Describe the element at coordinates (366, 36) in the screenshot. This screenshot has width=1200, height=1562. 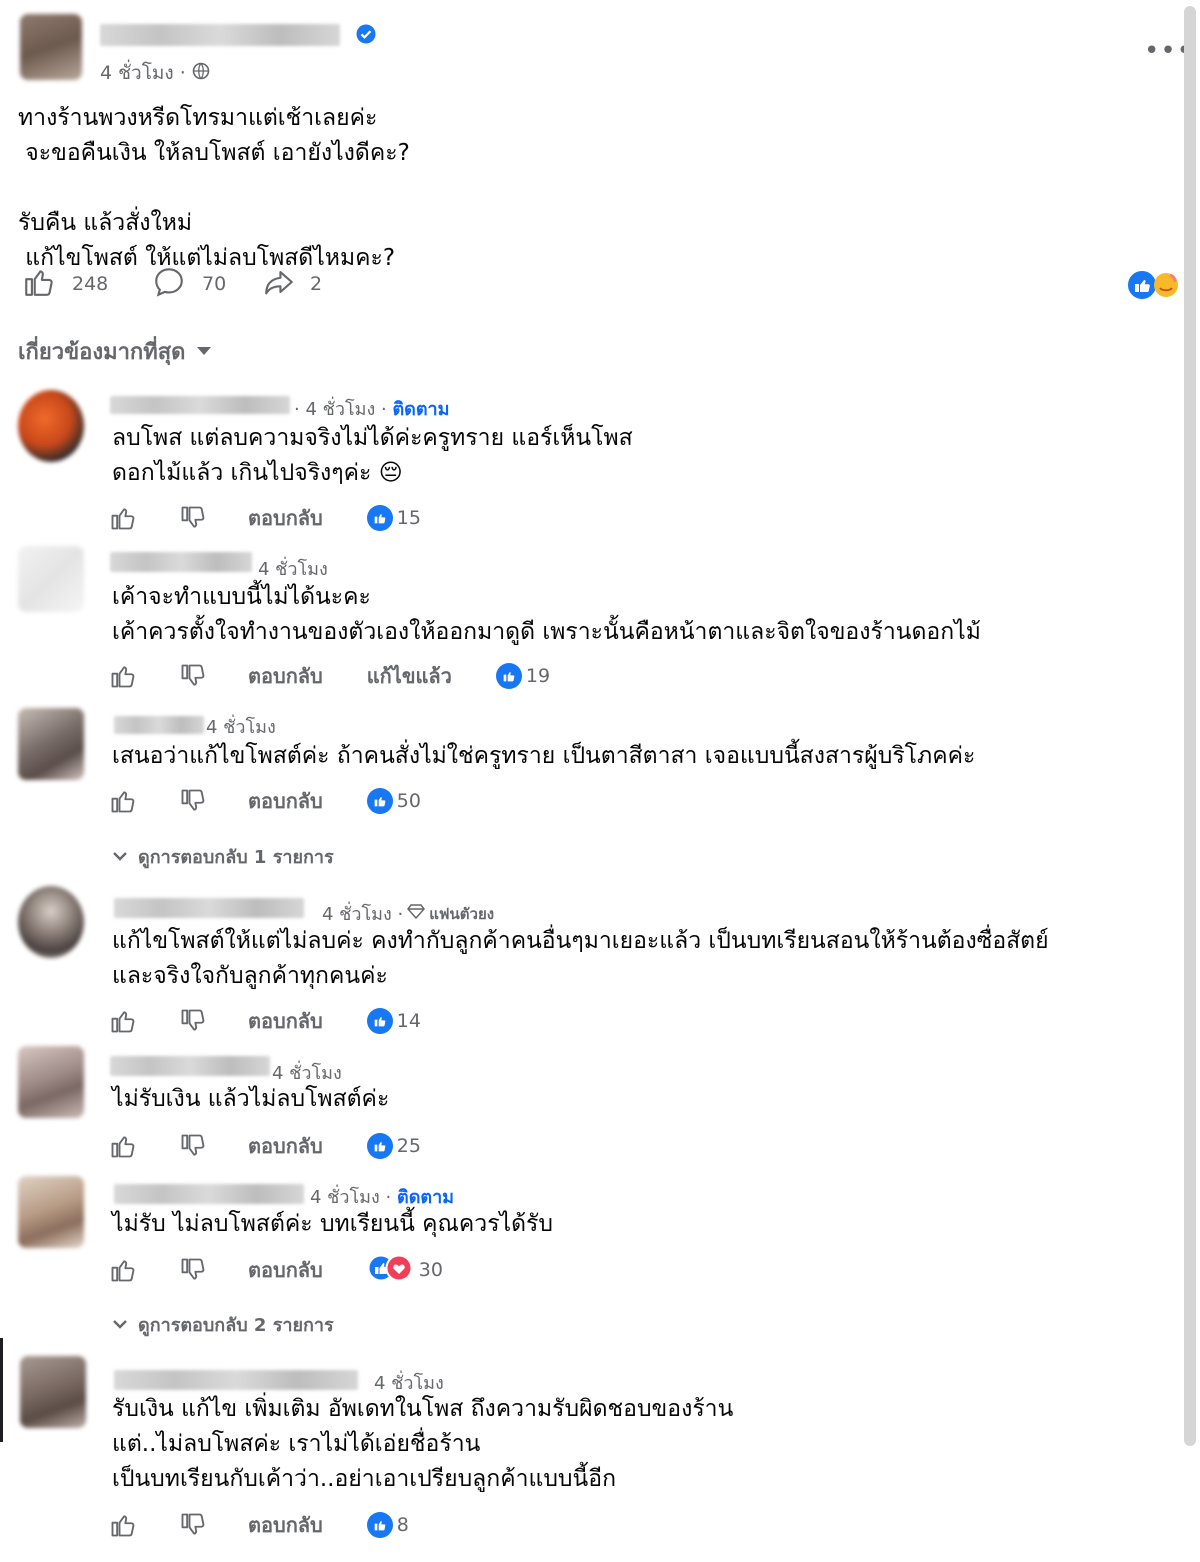
I see `verified-badge-icon` at that location.